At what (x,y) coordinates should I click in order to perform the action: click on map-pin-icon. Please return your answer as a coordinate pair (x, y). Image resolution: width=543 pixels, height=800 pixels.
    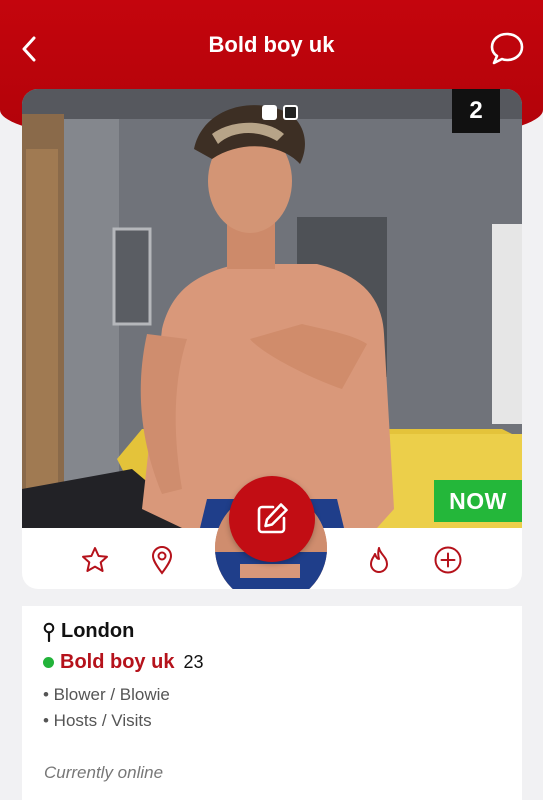
    Looking at the image, I should click on (162, 560).